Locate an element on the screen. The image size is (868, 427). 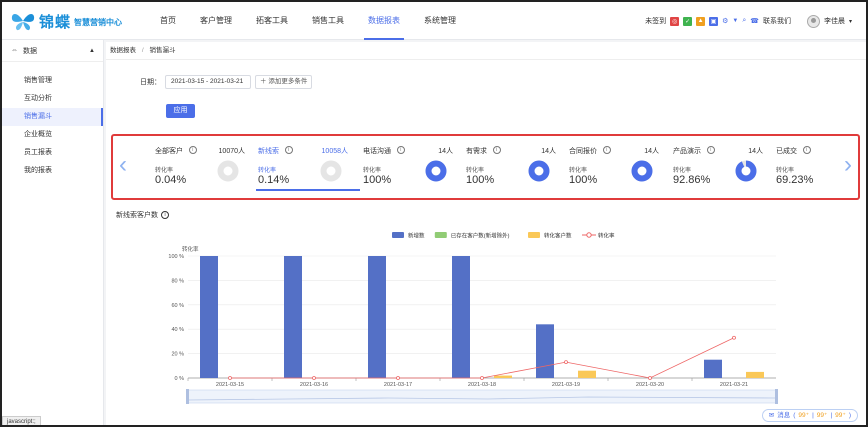
info-icon: i is located at coordinates (165, 215).